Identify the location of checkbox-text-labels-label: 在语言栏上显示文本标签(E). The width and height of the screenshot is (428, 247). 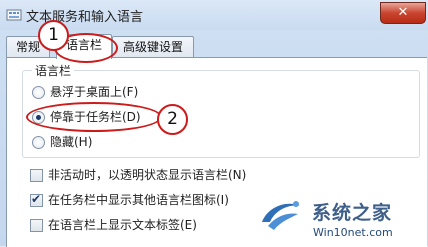
(122, 224).